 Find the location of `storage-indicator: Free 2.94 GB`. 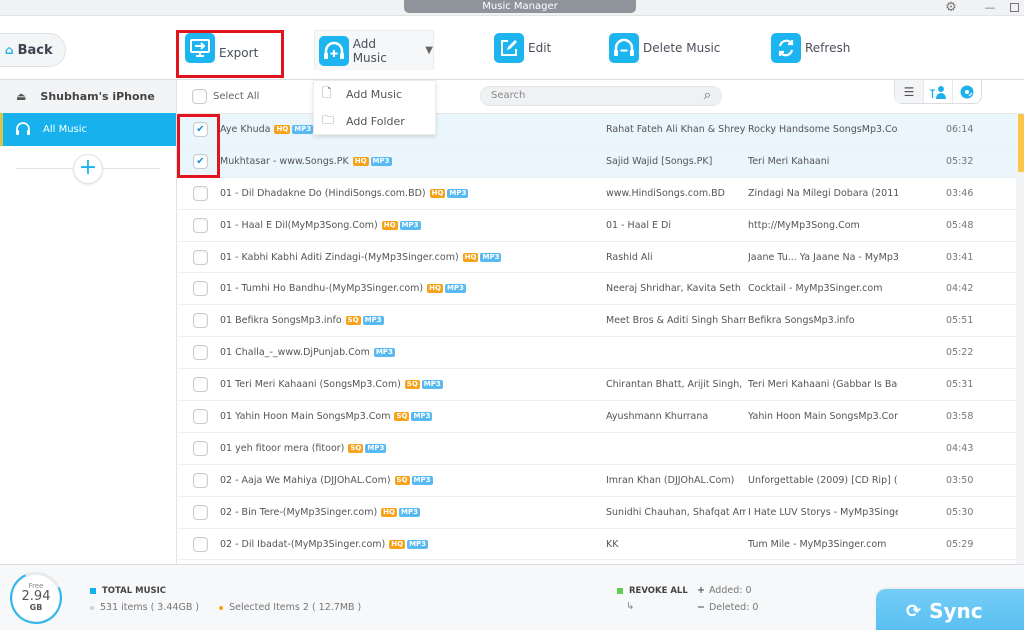

storage-indicator: Free 2.94 GB is located at coordinates (36, 597).